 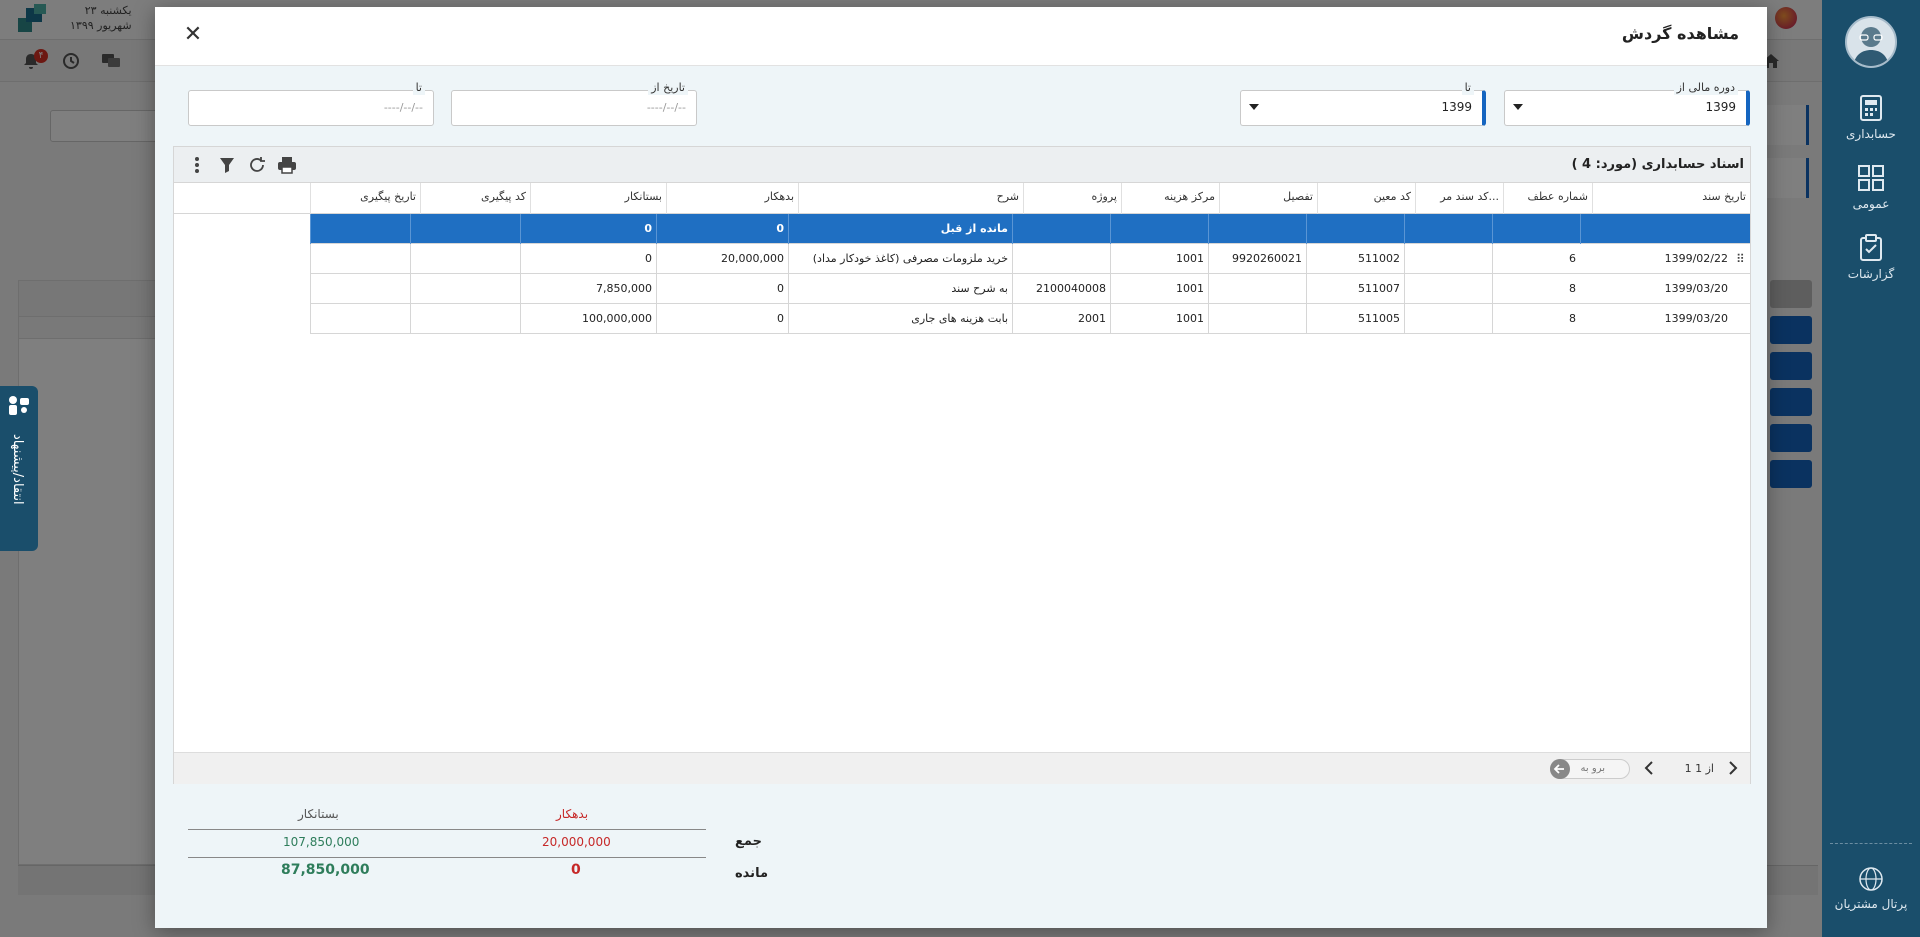 I want to click on fiscal-to-value: 1399, so click(x=1456, y=107).